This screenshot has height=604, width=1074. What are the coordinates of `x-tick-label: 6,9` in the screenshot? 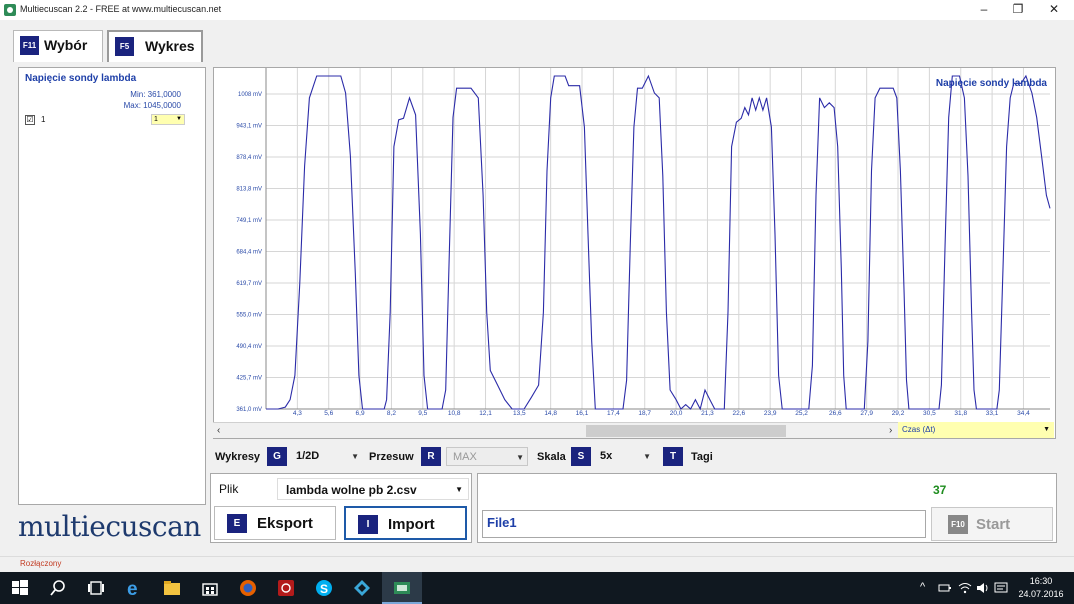 It's located at (360, 413).